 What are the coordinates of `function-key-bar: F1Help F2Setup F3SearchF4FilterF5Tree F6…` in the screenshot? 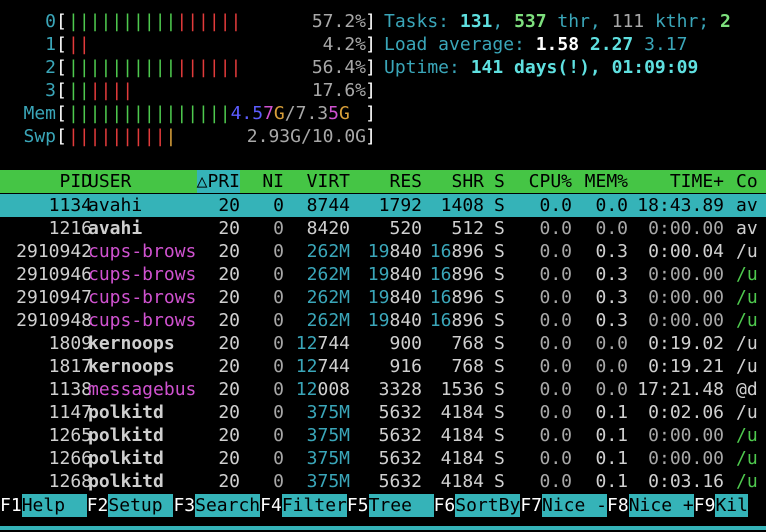 It's located at (383, 505).